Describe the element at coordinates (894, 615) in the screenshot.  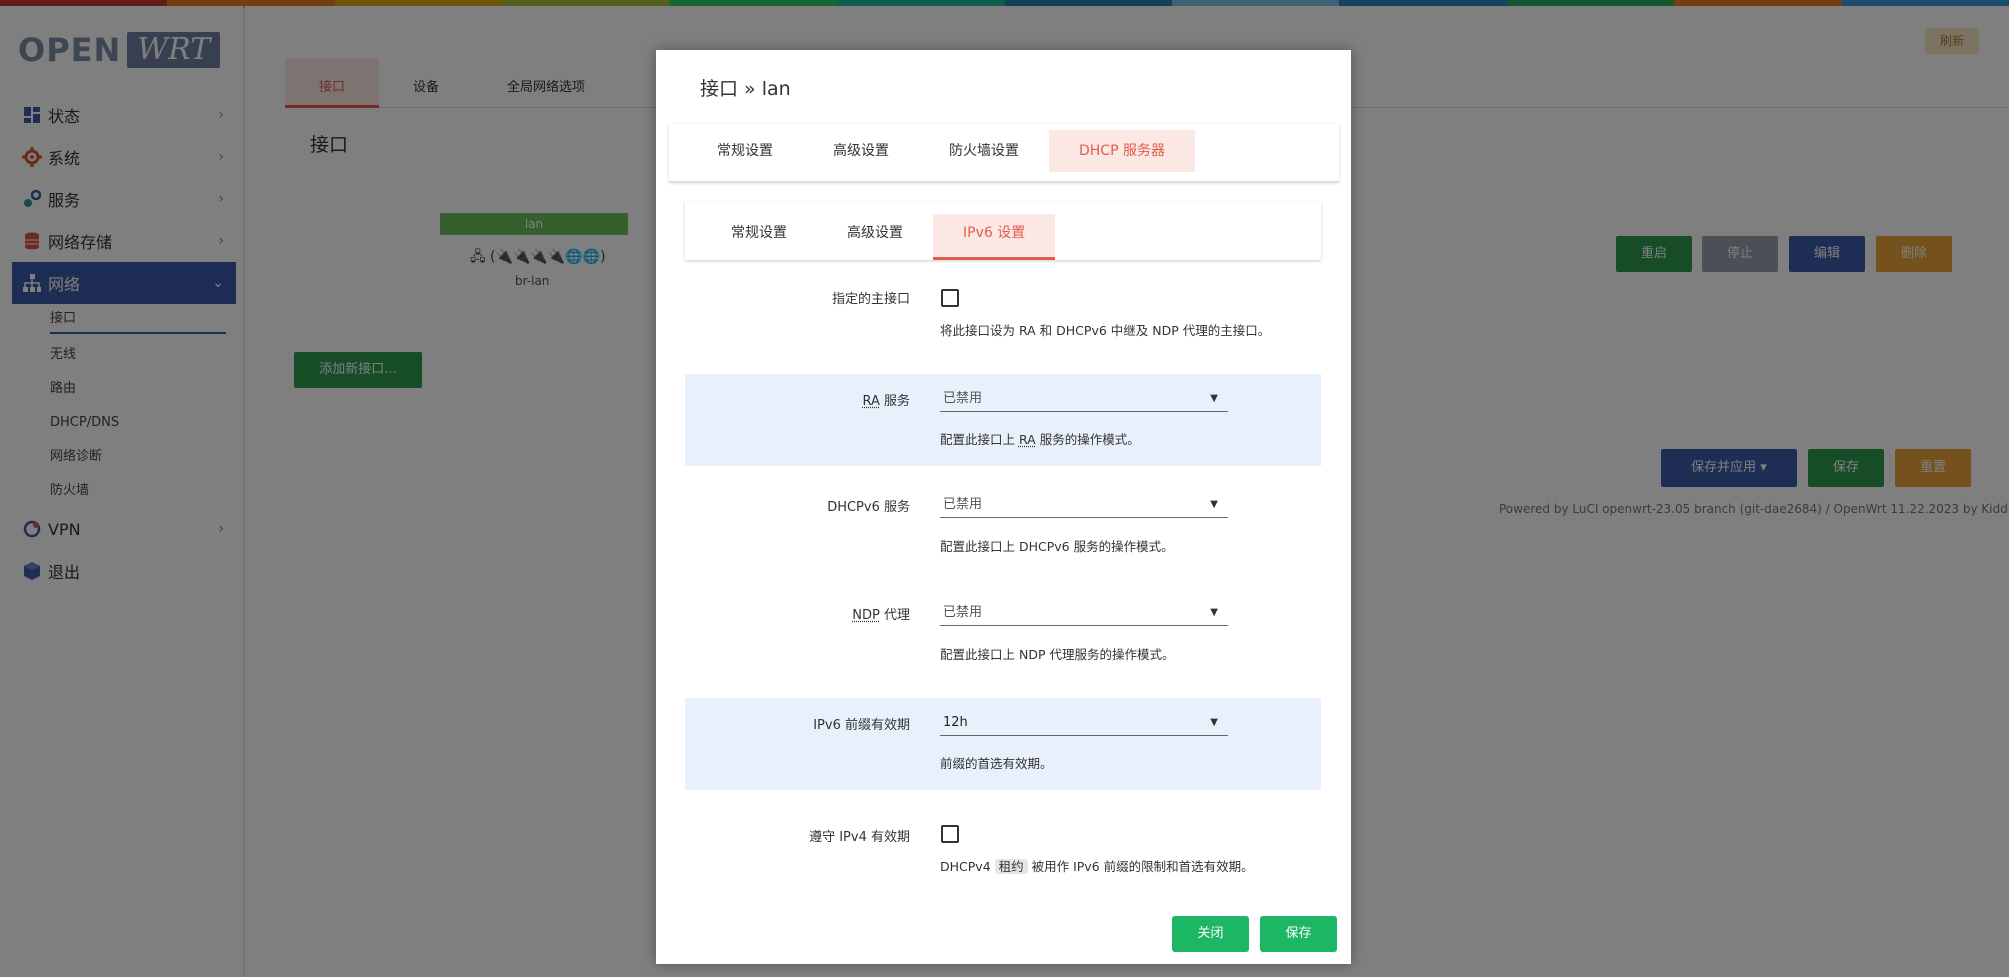
I see `ndp-label-rest: 代理` at that location.